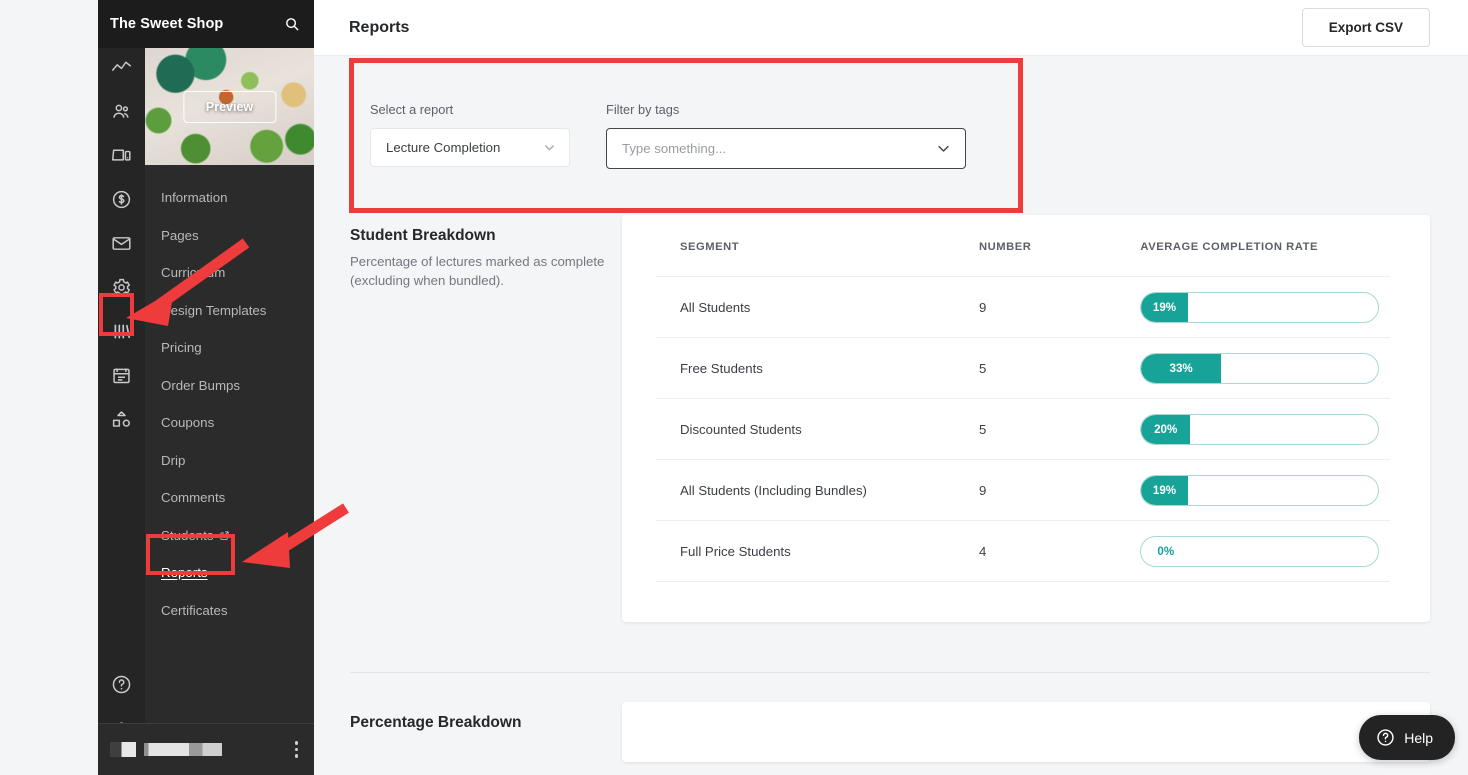  Describe the element at coordinates (122, 375) in the screenshot. I see `calendar-icon` at that location.